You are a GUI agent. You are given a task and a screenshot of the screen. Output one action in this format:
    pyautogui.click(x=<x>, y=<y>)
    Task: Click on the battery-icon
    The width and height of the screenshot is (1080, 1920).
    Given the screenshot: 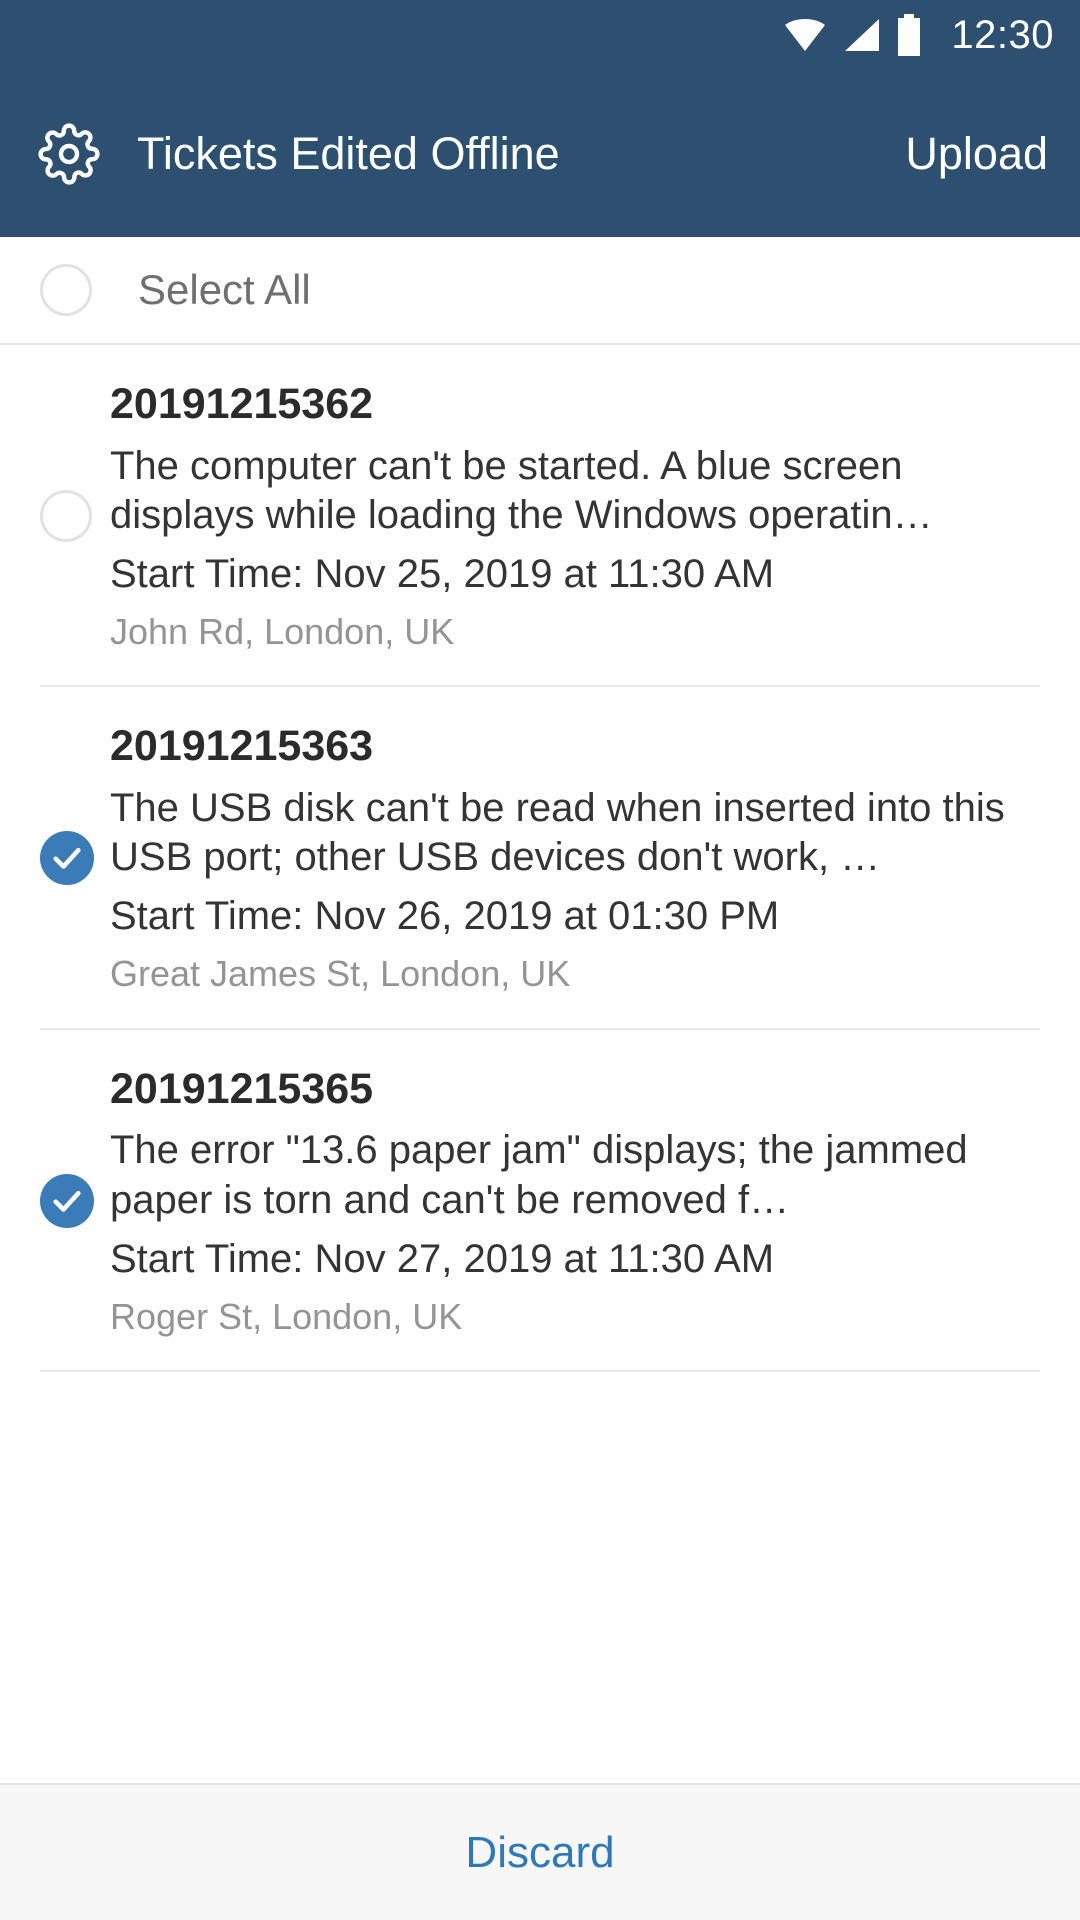 What is the action you would take?
    pyautogui.click(x=909, y=35)
    